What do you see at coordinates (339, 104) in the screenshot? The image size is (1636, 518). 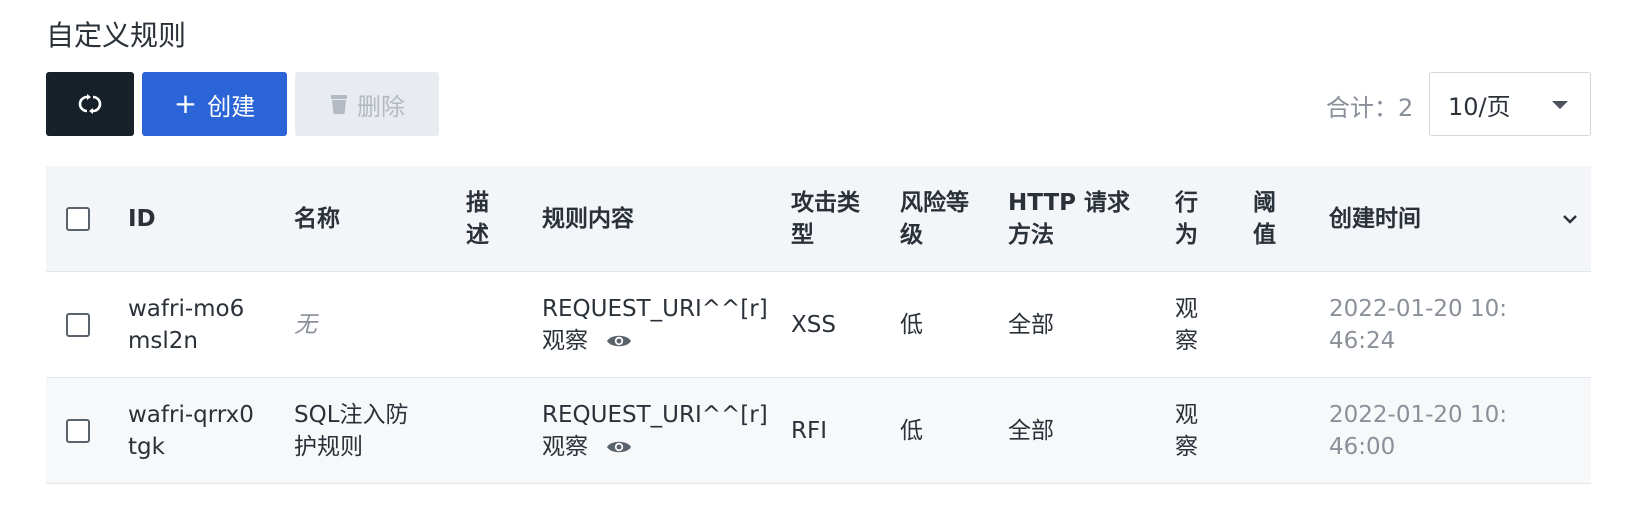 I see `trash-icon` at bounding box center [339, 104].